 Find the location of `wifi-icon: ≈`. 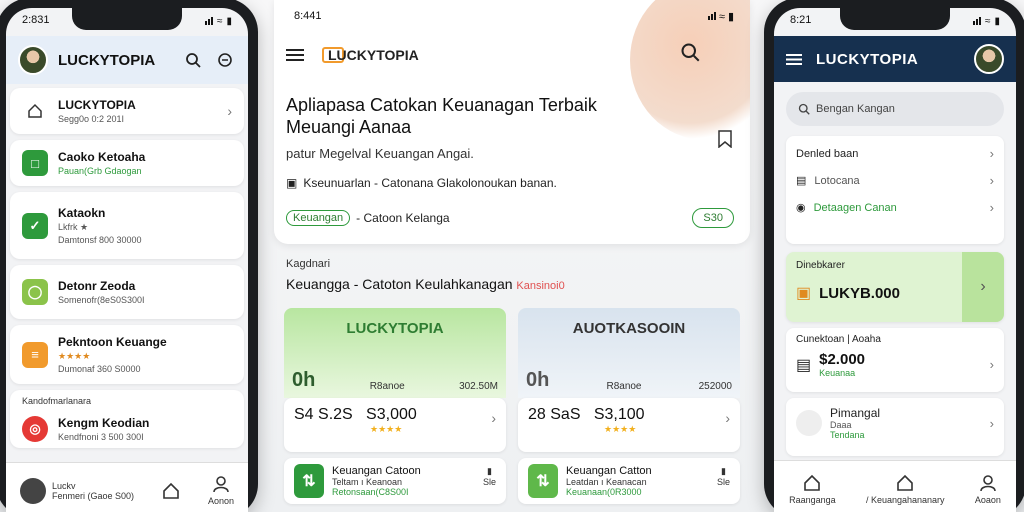

wifi-icon: ≈ is located at coordinates (721, 17).